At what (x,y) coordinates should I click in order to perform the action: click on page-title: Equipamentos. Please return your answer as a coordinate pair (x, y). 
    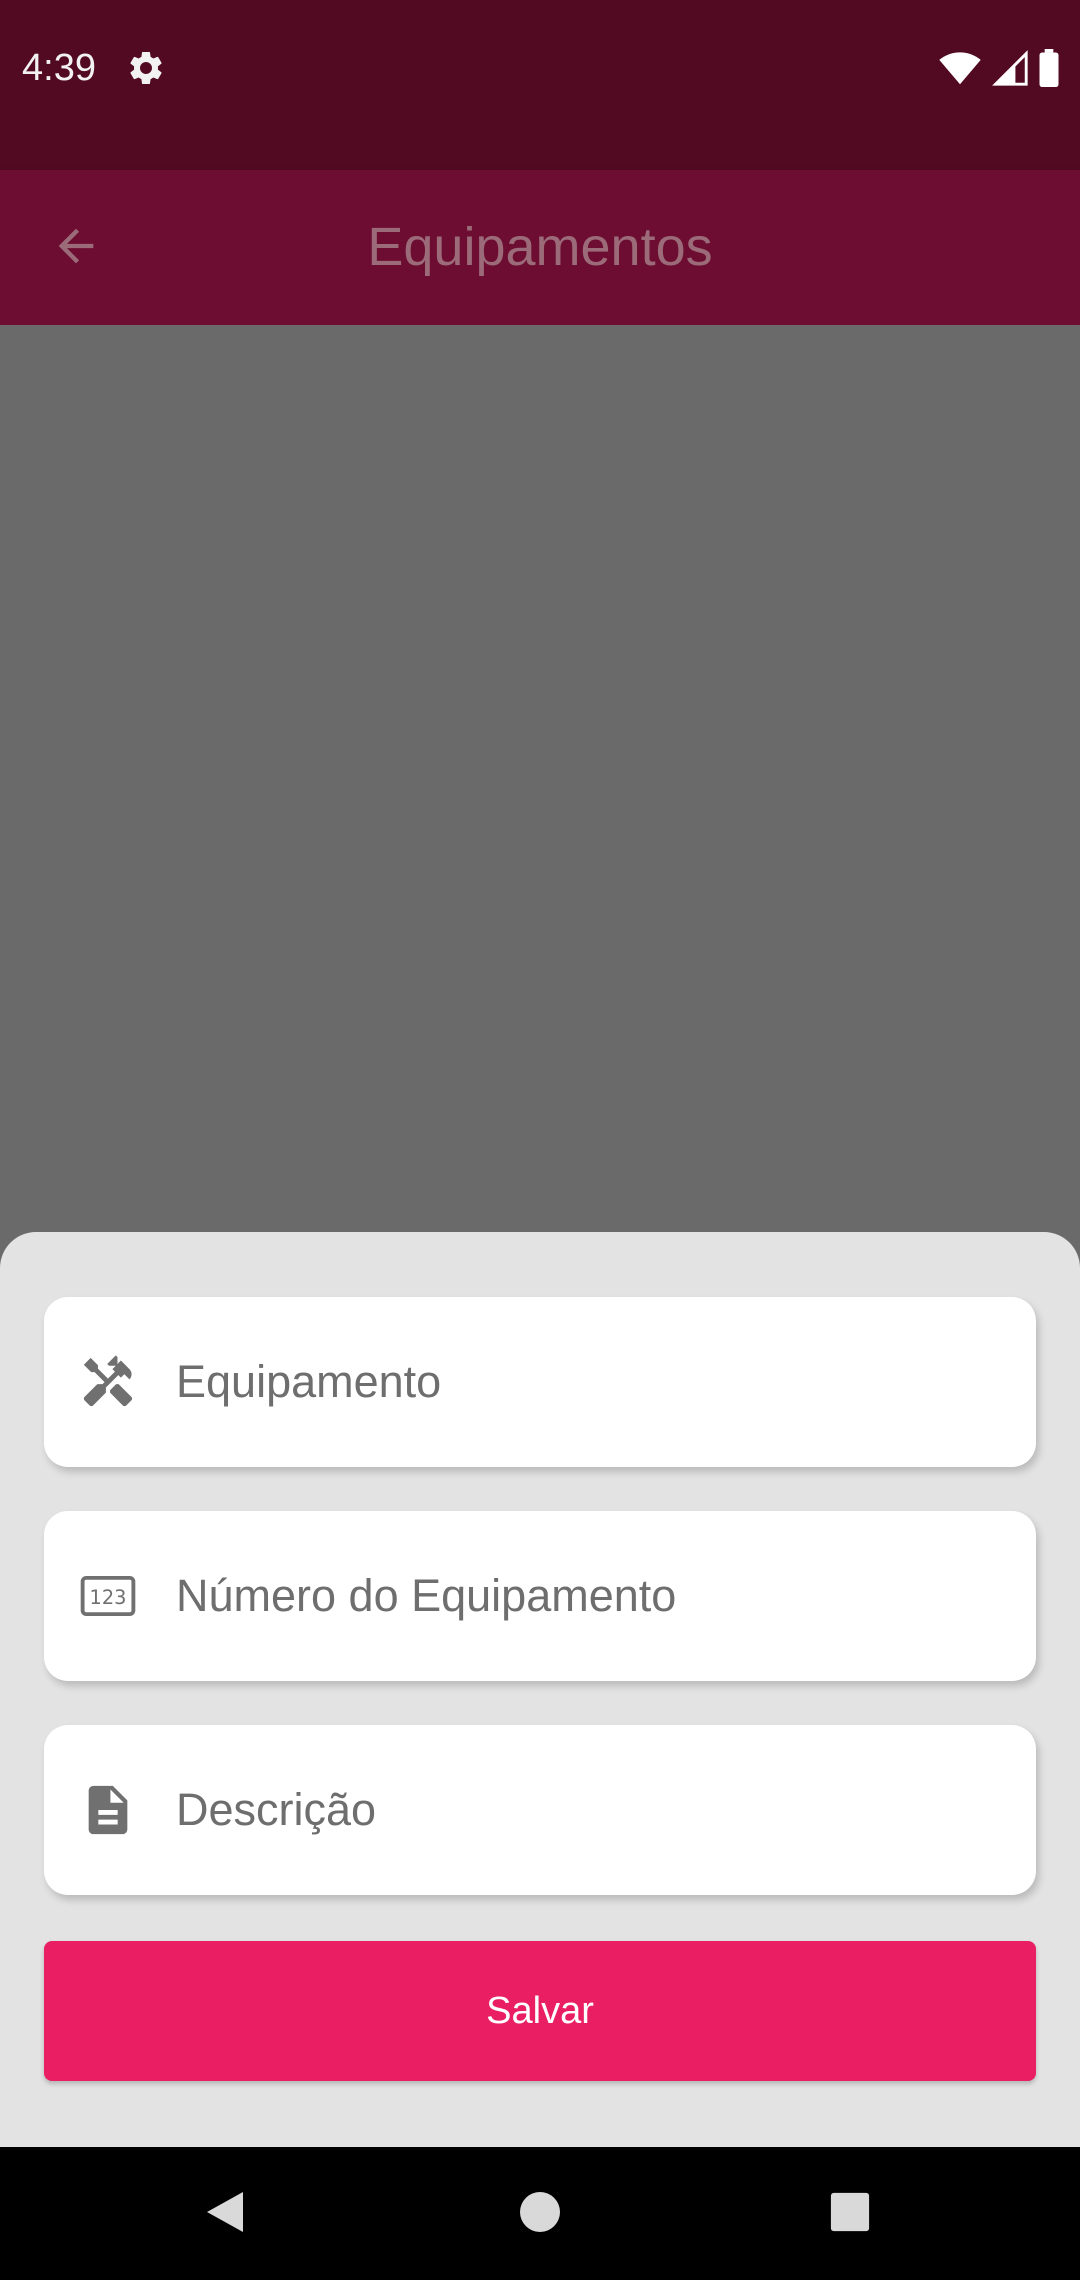
    Looking at the image, I should click on (540, 247).